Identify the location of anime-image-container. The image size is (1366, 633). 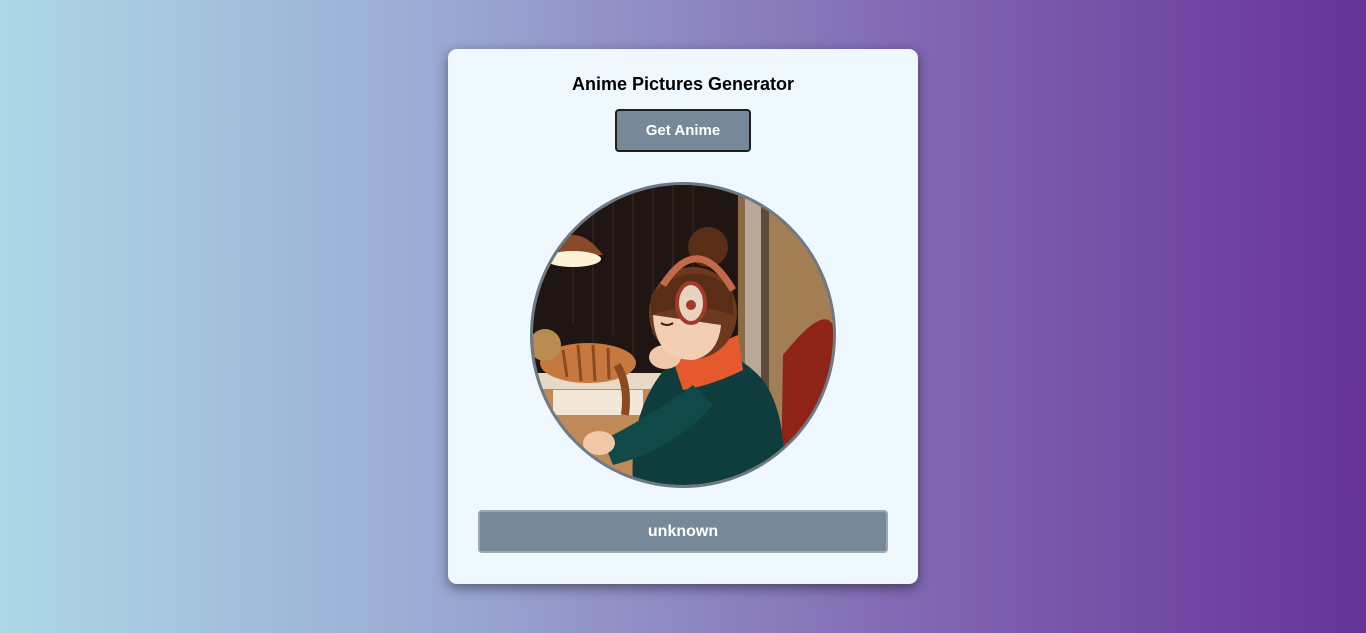
(683, 335).